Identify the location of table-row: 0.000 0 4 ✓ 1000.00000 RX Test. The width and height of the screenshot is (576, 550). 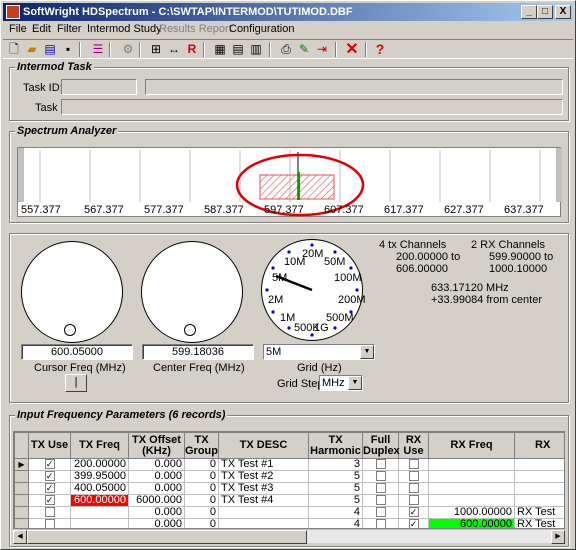
(289, 512).